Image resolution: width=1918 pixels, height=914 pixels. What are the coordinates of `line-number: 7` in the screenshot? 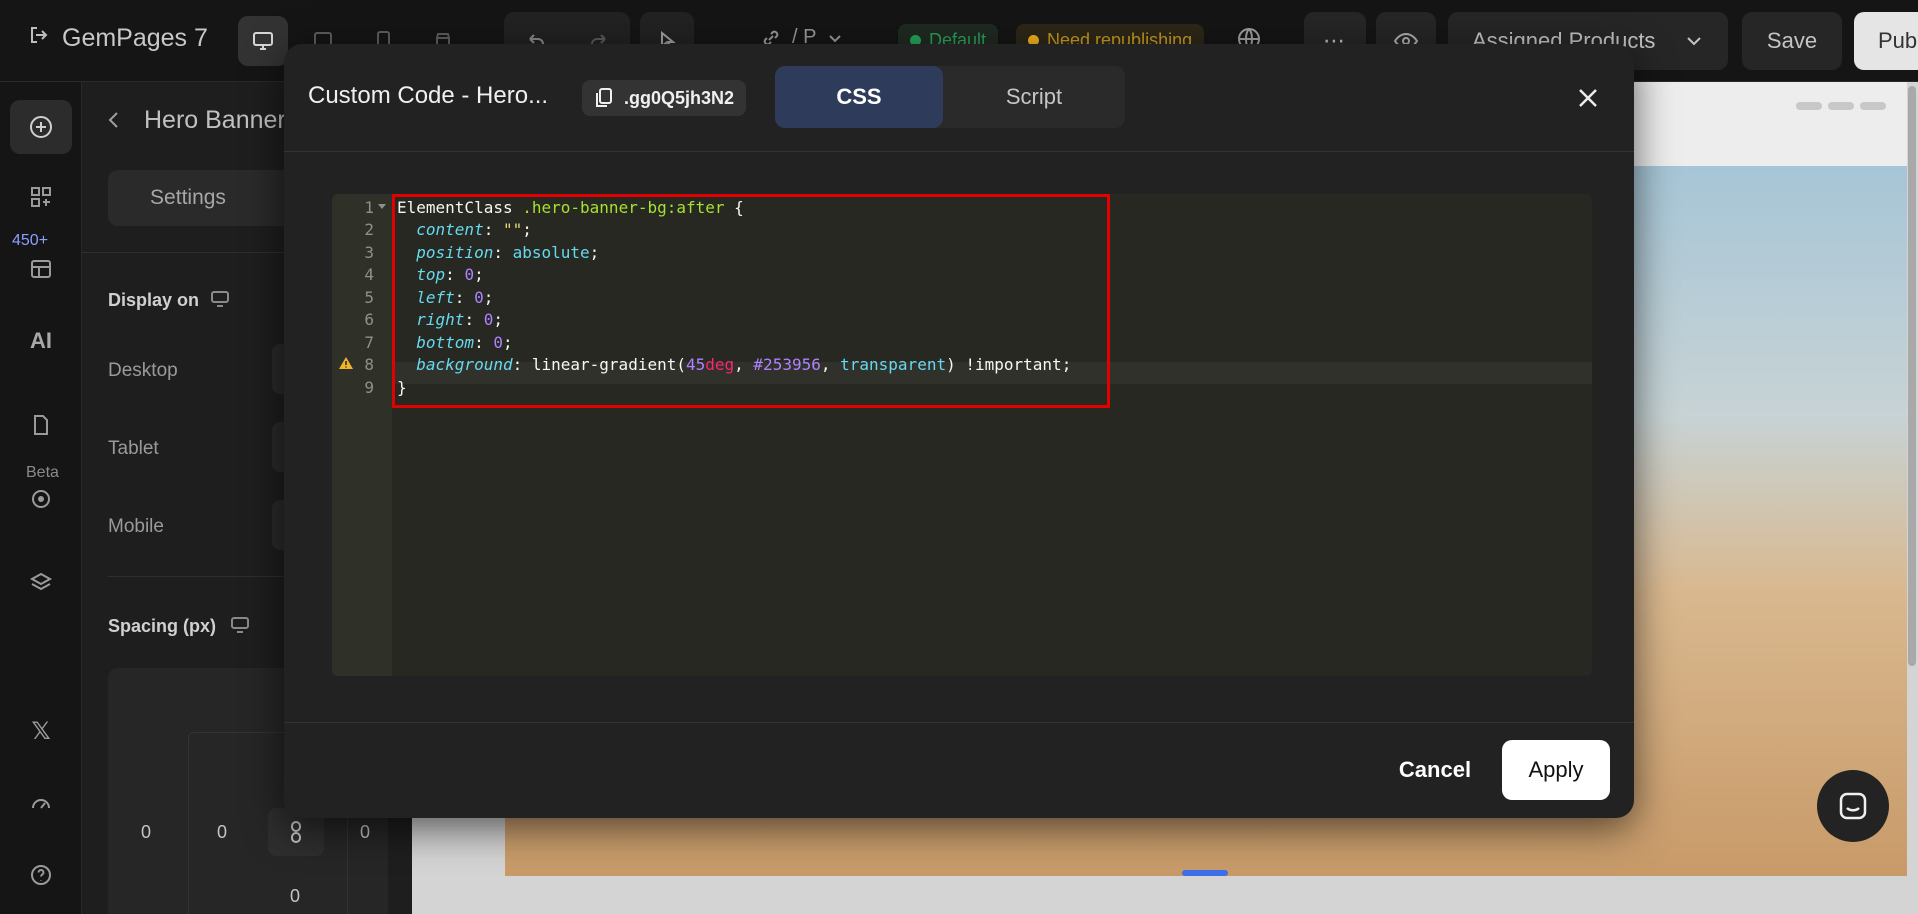 It's located at (369, 342).